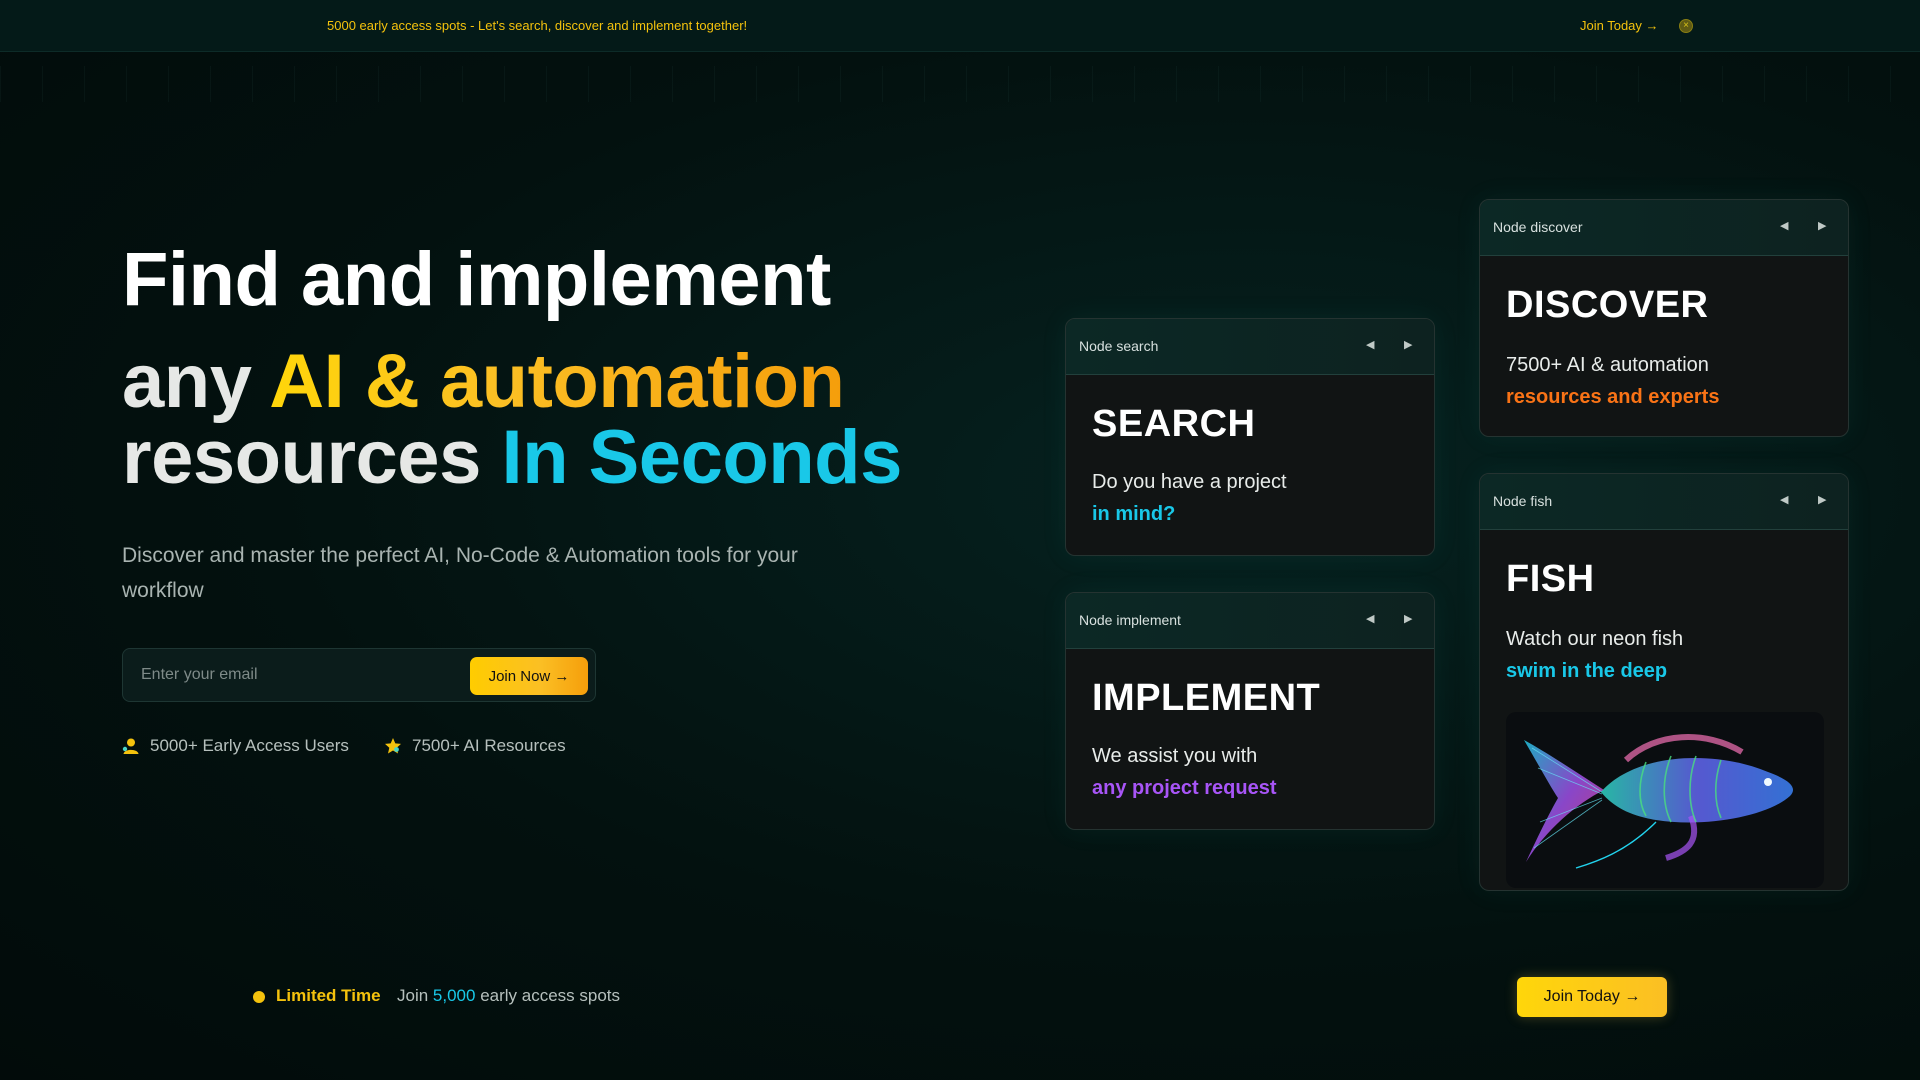 The image size is (1920, 1080). What do you see at coordinates (556, 381) in the screenshot?
I see `hero-highlight-ai: AI & automation` at bounding box center [556, 381].